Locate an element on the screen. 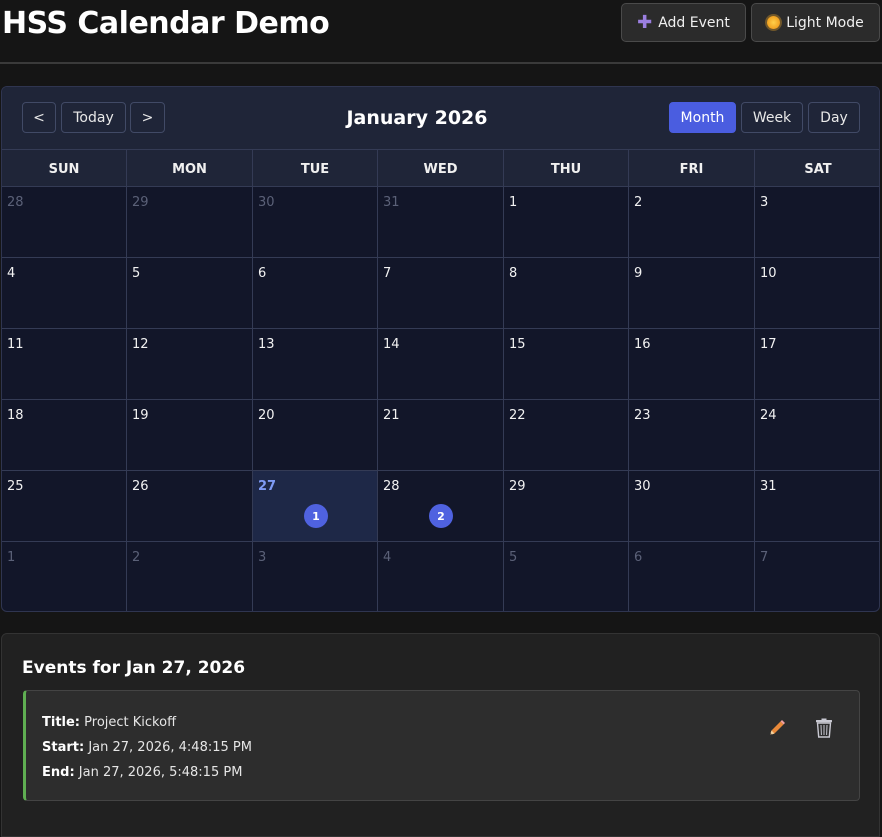 Image resolution: width=882 pixels, height=837 pixels. day-number: 25 is located at coordinates (15, 486).